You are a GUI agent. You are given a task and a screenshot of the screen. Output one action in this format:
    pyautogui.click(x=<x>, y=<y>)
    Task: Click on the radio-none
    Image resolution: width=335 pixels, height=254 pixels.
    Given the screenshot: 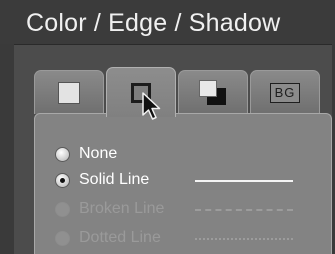 What is the action you would take?
    pyautogui.click(x=62, y=154)
    